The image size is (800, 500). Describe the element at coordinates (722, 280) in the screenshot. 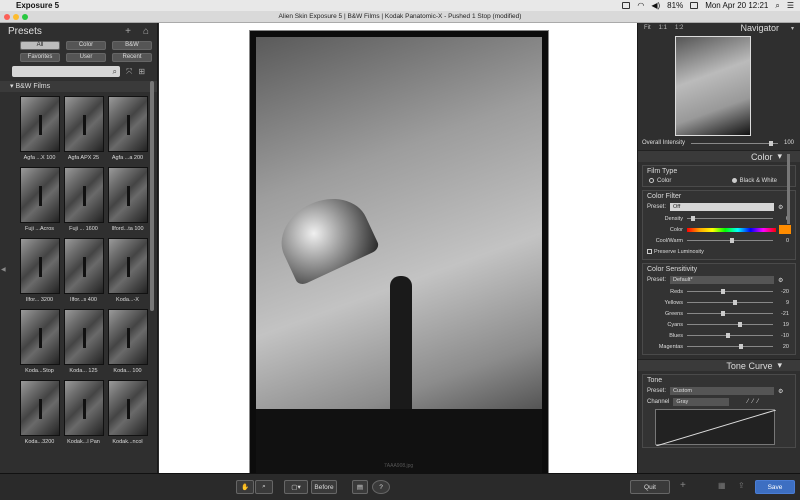

I see `color-sensitivity-preset-select: Default*` at that location.